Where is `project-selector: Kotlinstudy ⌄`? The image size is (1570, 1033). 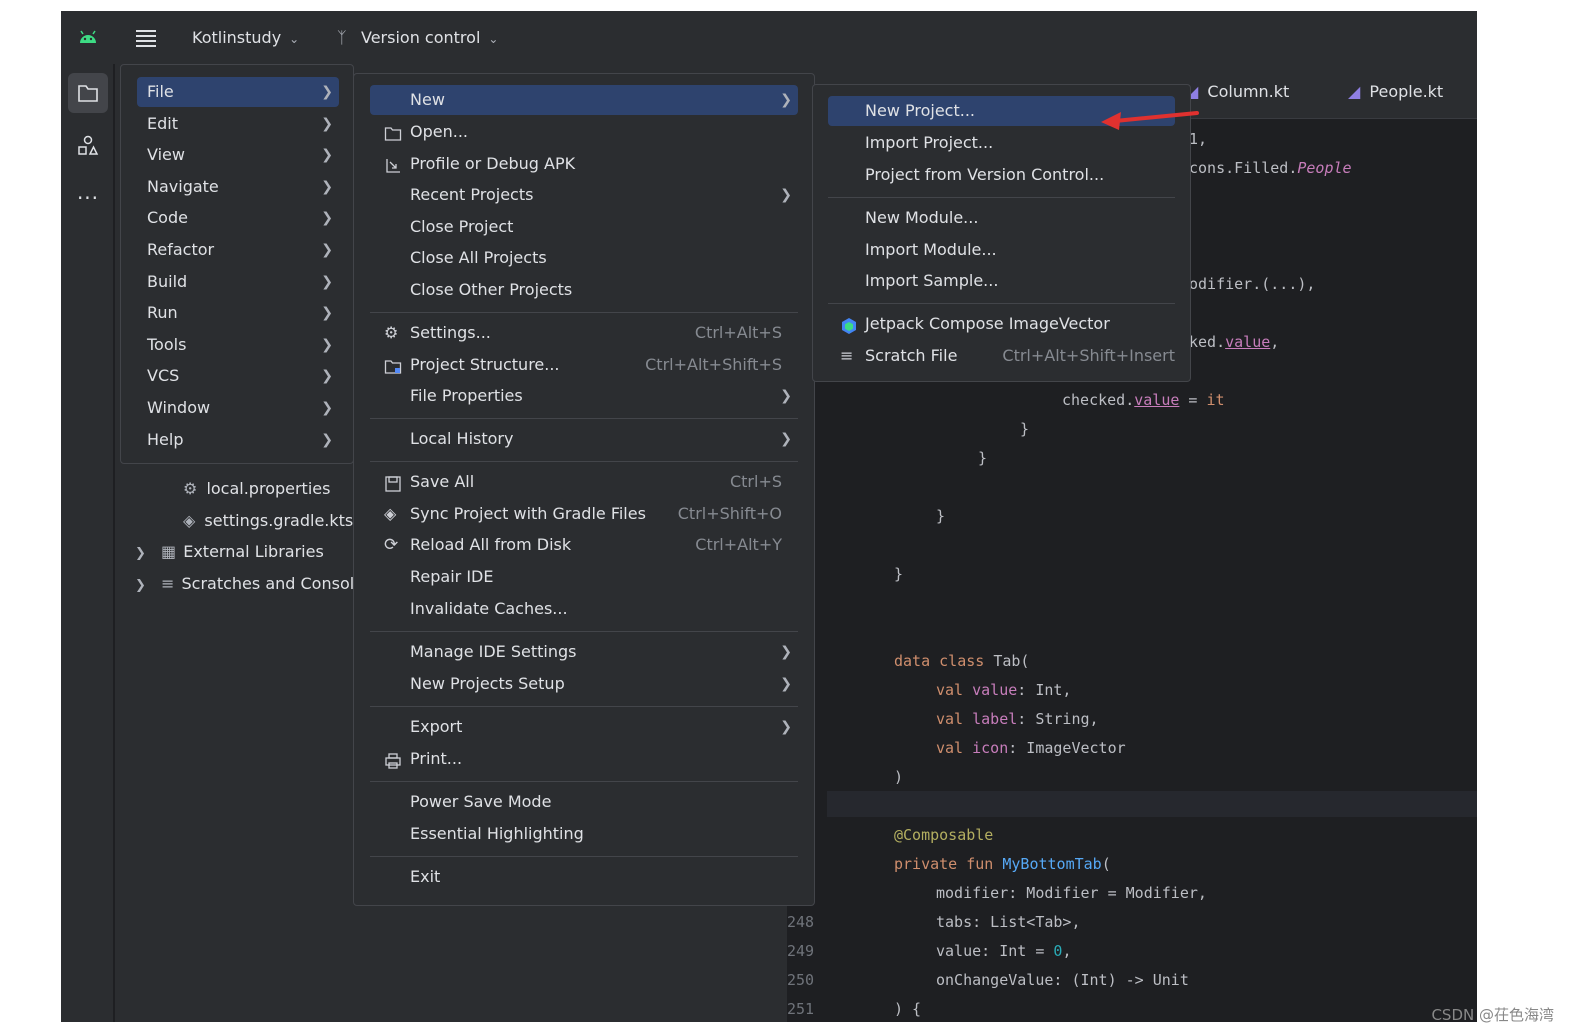
project-selector: Kotlinstudy ⌄ is located at coordinates (245, 38).